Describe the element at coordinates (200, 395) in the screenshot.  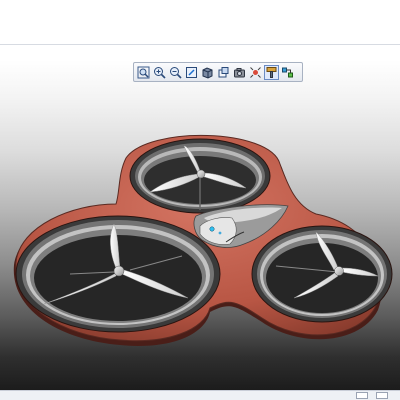
I see `status-bar` at that location.